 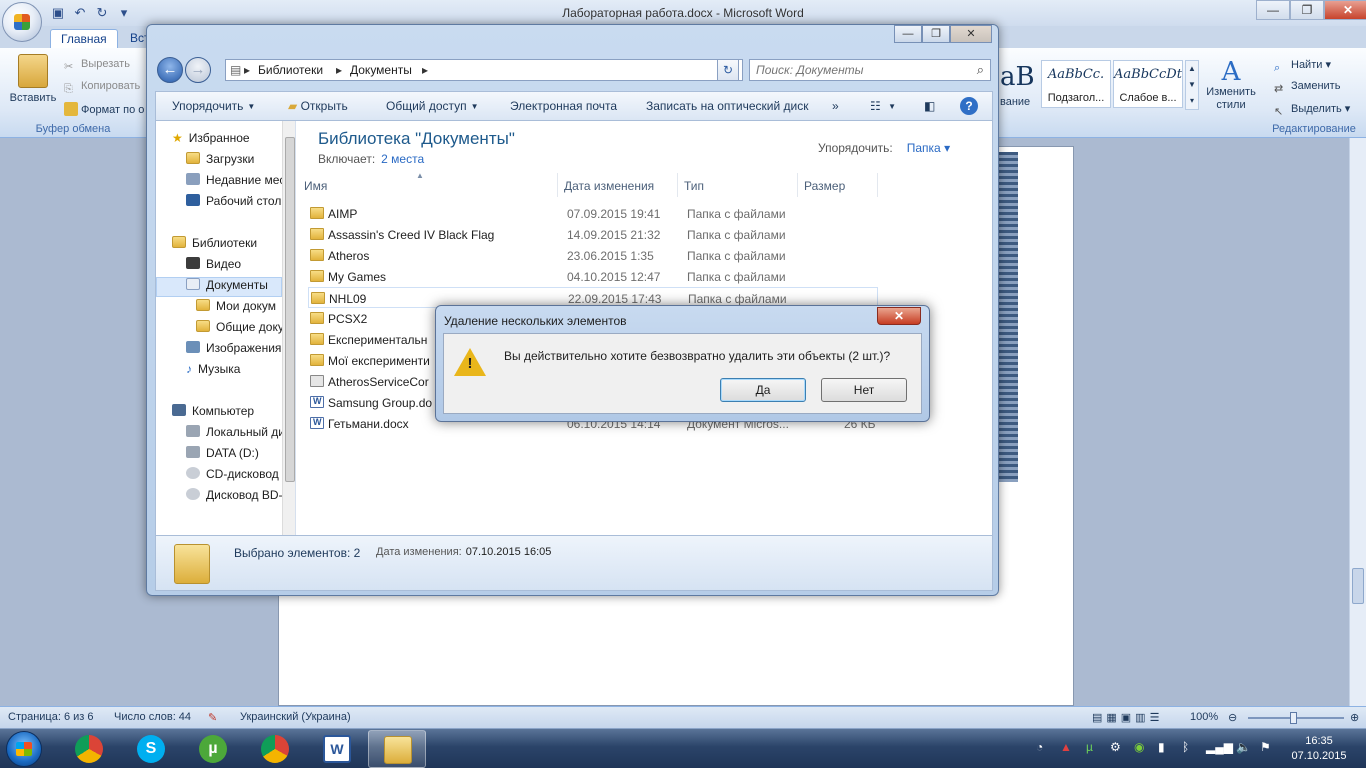 I want to click on restore-icon: ❐, so click(x=1307, y=10).